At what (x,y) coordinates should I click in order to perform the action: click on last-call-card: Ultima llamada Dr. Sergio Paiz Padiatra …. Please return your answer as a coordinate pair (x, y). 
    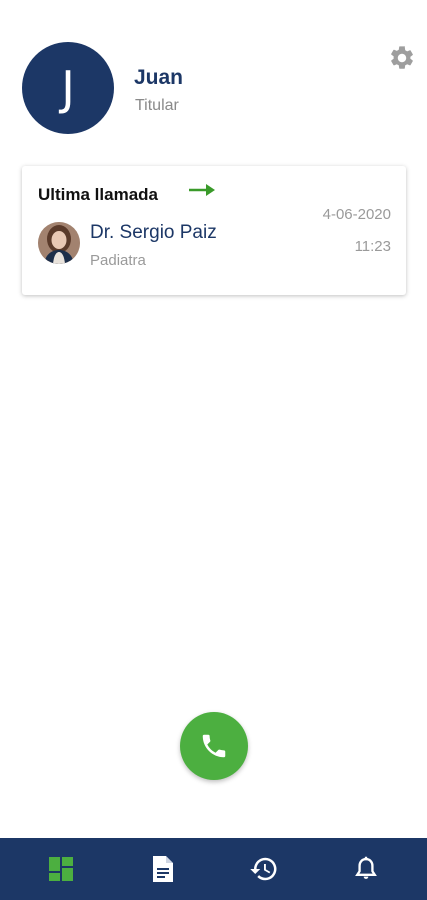
    Looking at the image, I should click on (214, 230).